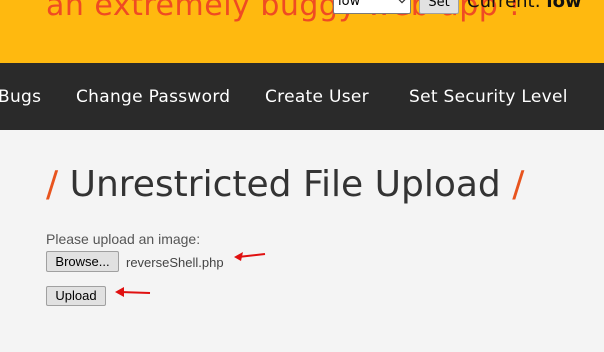 The image size is (604, 352). I want to click on security-level-select: low, so click(372, 7).